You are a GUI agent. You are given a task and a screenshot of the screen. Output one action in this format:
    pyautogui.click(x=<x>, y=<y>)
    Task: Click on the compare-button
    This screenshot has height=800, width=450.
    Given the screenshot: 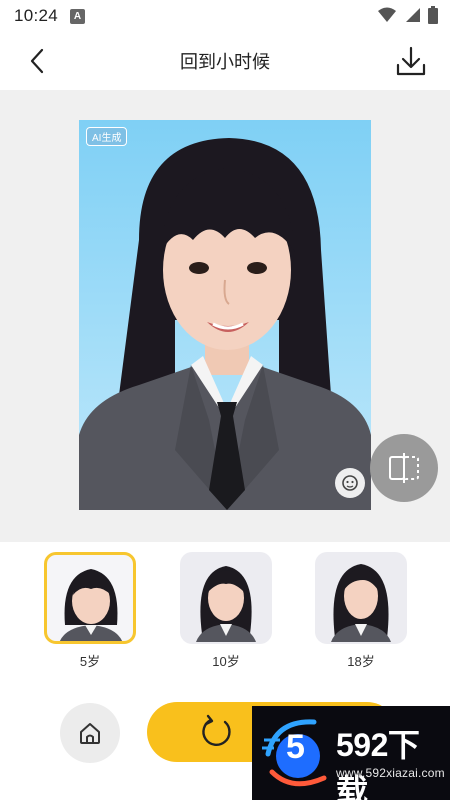 What is the action you would take?
    pyautogui.click(x=404, y=468)
    